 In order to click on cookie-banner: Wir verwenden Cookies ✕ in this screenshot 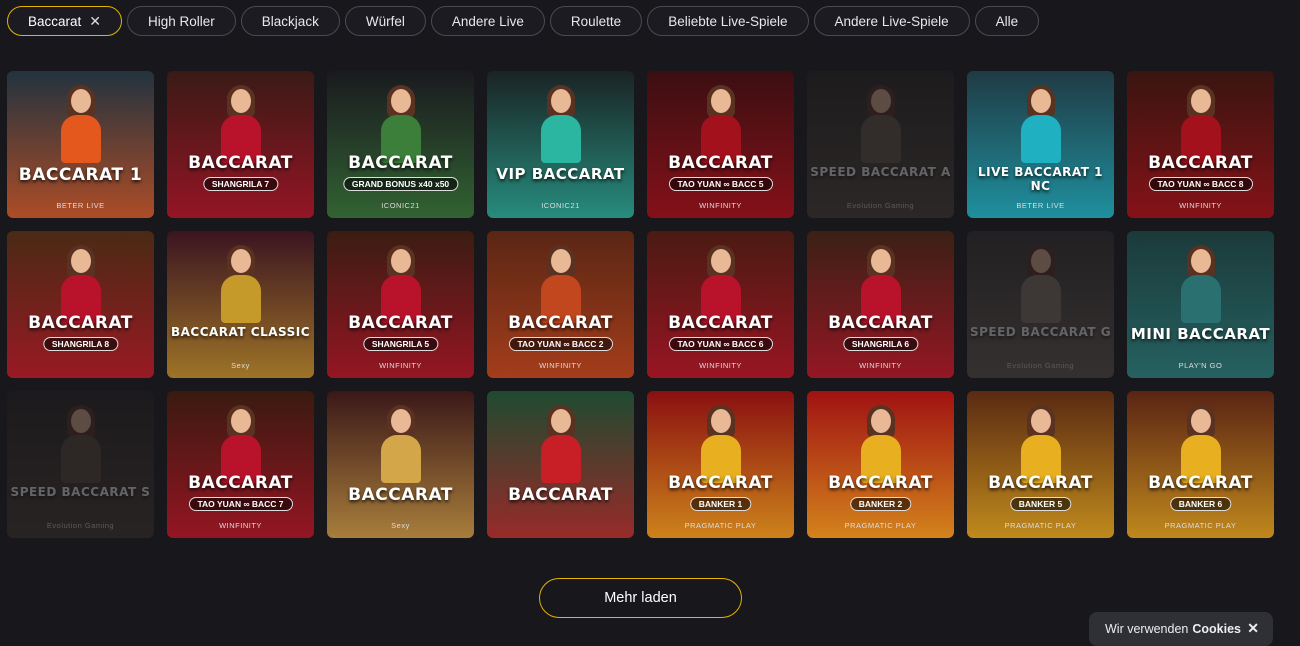, I will do `click(1181, 629)`.